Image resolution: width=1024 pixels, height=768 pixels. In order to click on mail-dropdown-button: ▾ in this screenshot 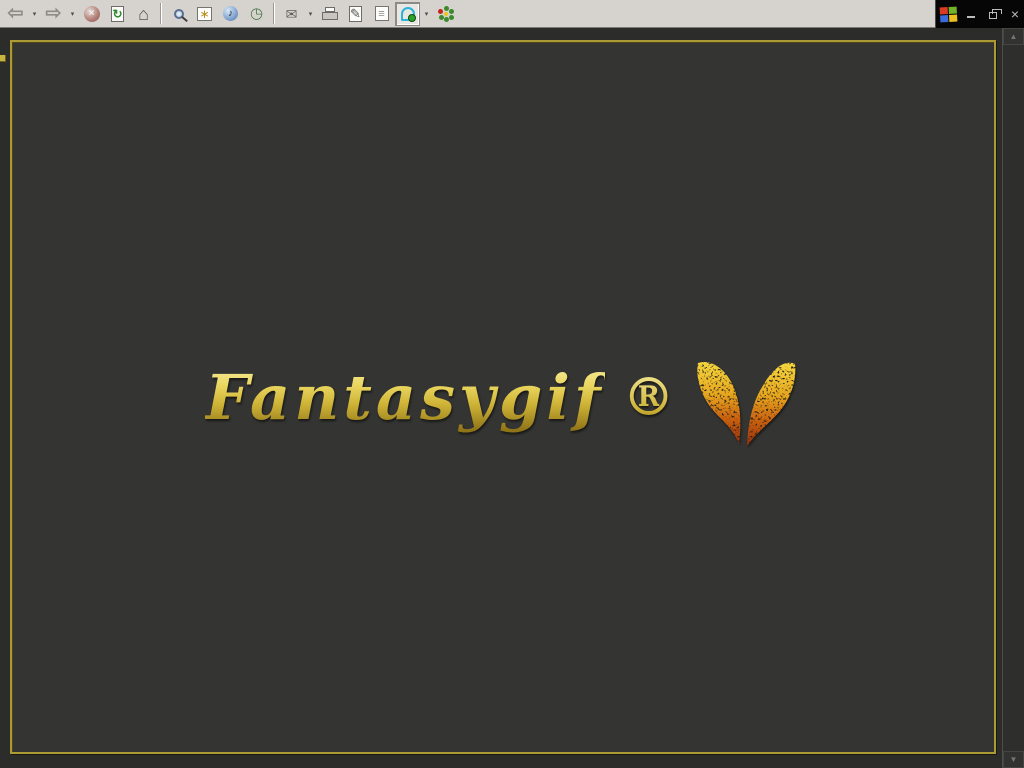, I will do `click(310, 14)`.